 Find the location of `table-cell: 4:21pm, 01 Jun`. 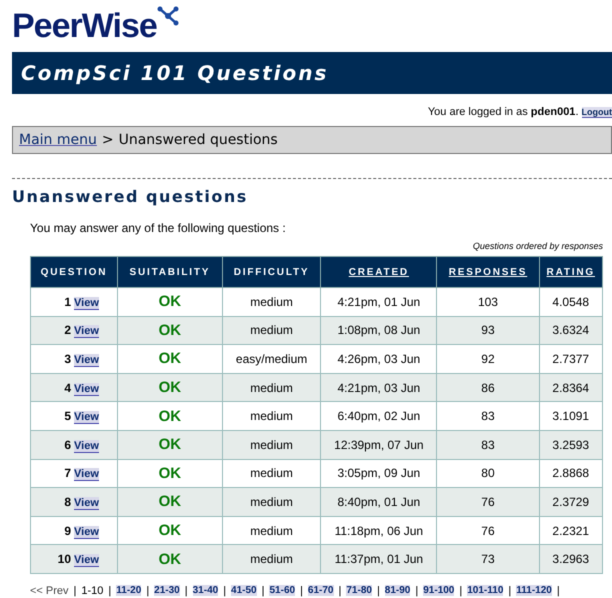

table-cell: 4:21pm, 01 Jun is located at coordinates (378, 302).